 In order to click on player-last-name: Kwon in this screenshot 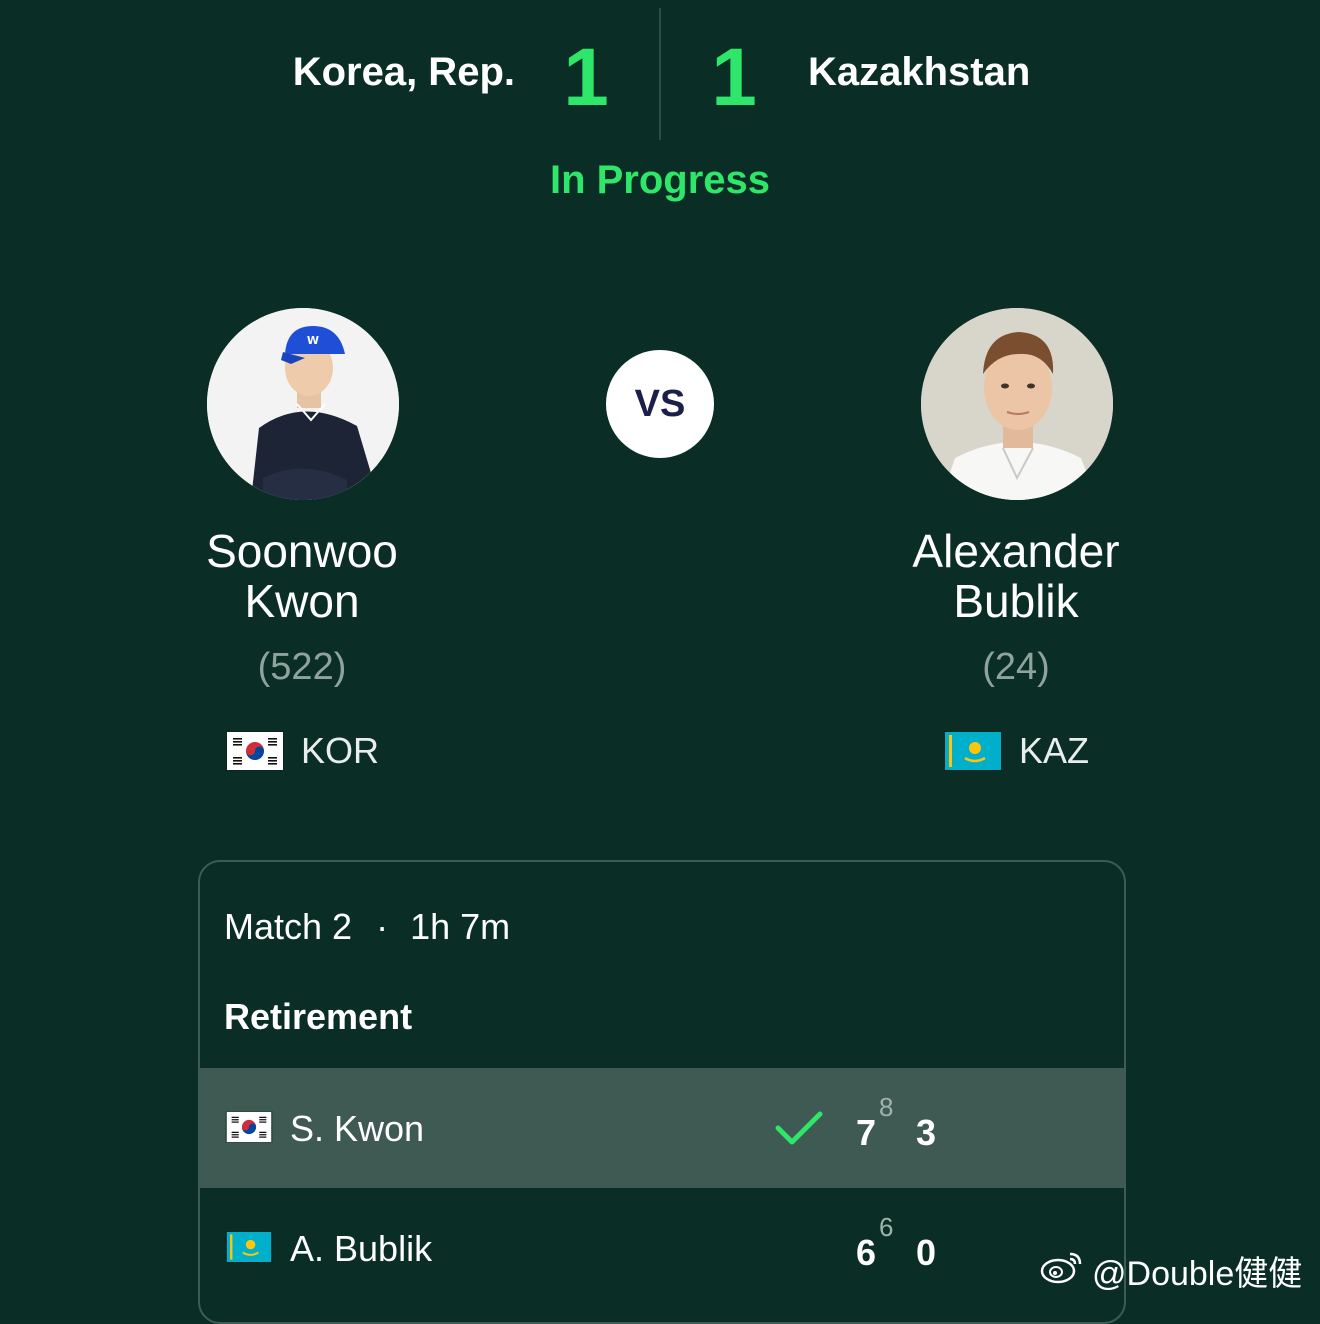, I will do `click(302, 601)`.